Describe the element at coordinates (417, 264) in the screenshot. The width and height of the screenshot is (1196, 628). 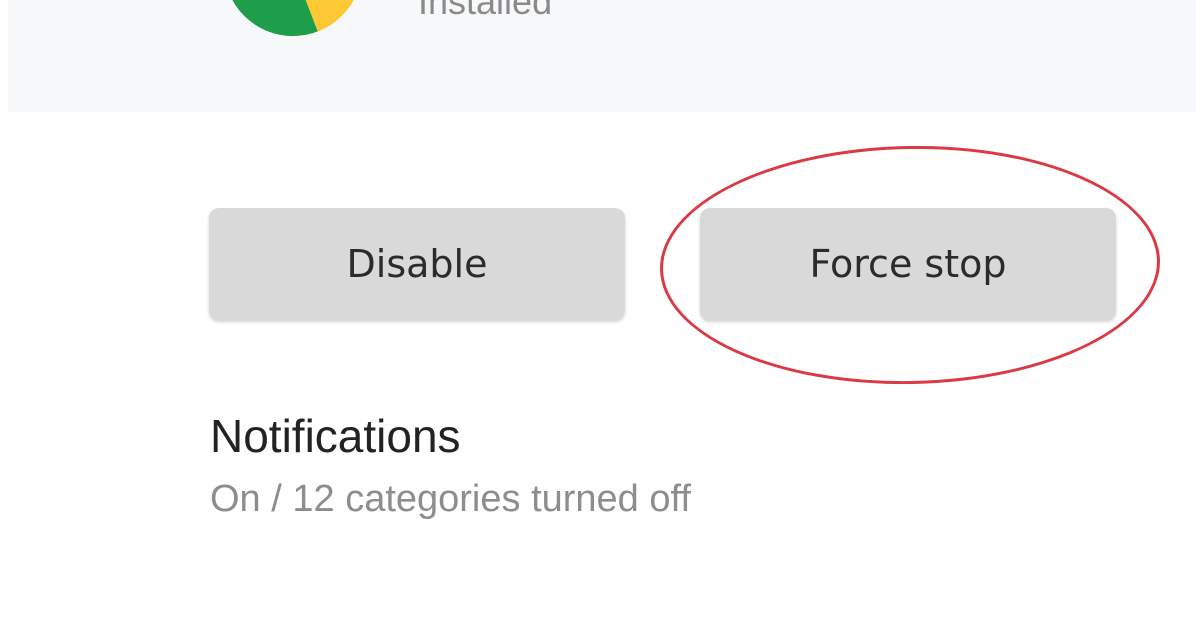
I see `disable-button: Disable` at that location.